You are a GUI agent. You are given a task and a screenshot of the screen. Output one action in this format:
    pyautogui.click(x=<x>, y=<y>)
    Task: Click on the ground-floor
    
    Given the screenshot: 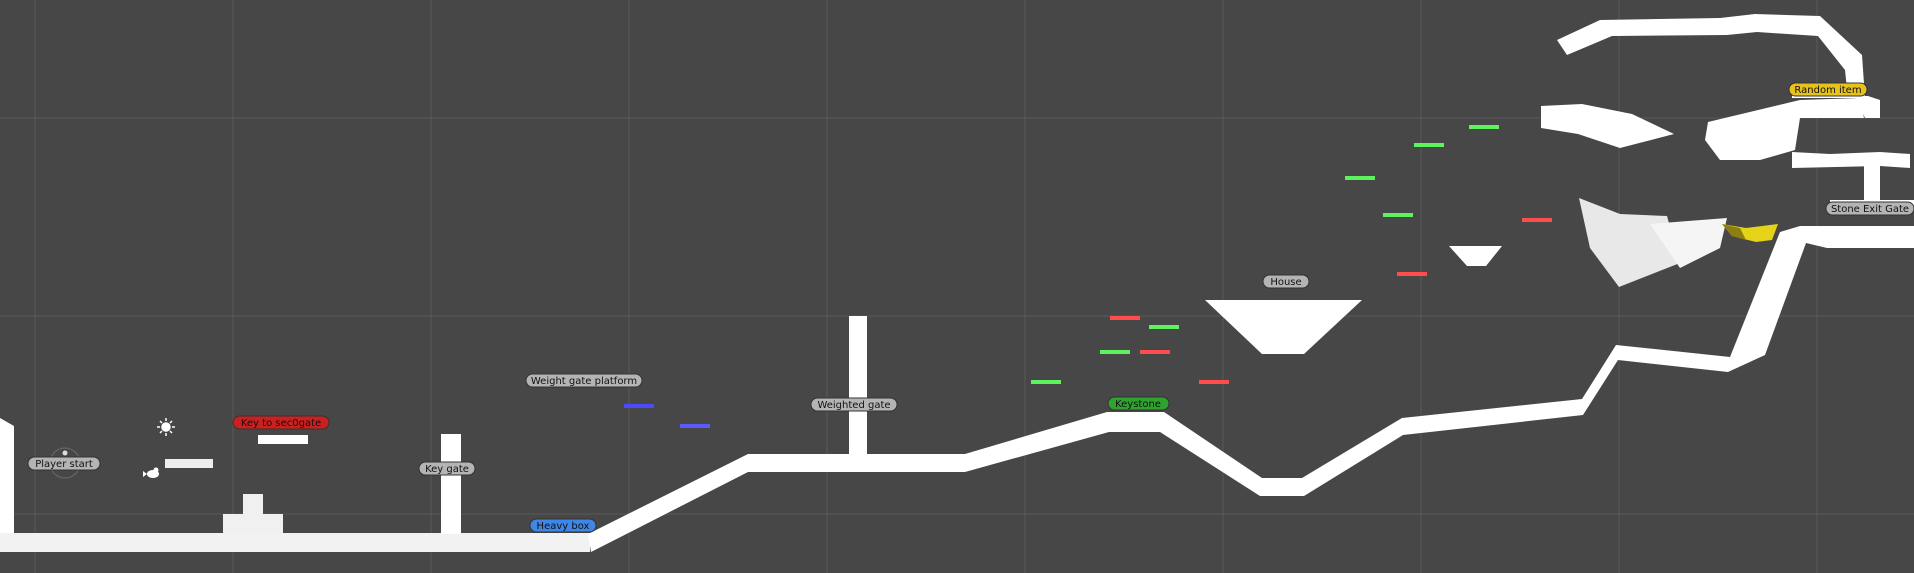 What is the action you would take?
    pyautogui.click(x=295, y=542)
    